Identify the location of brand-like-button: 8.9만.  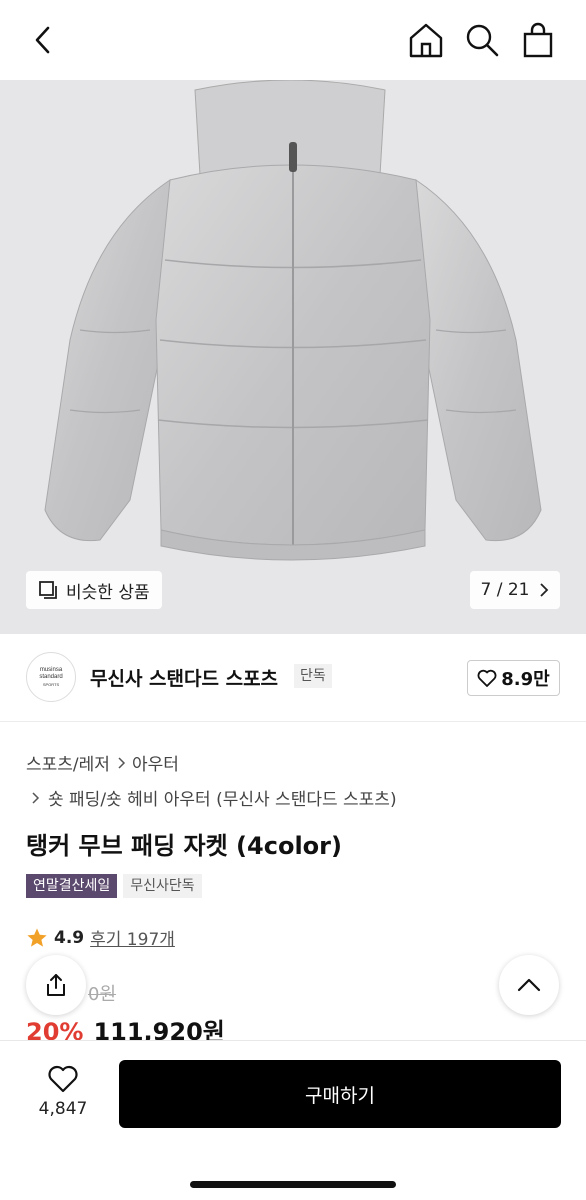
(513, 678).